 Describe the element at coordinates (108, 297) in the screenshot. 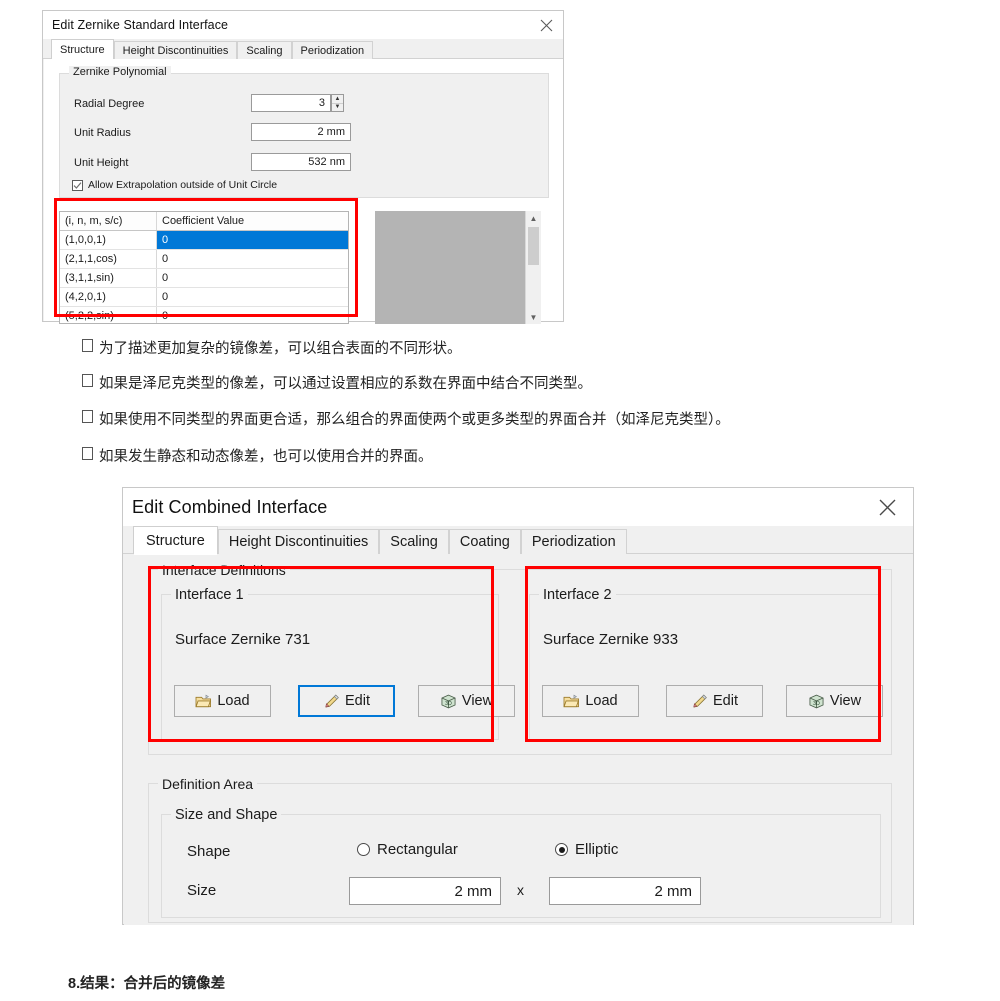

I see `row-key: (4,2,0,1)` at that location.